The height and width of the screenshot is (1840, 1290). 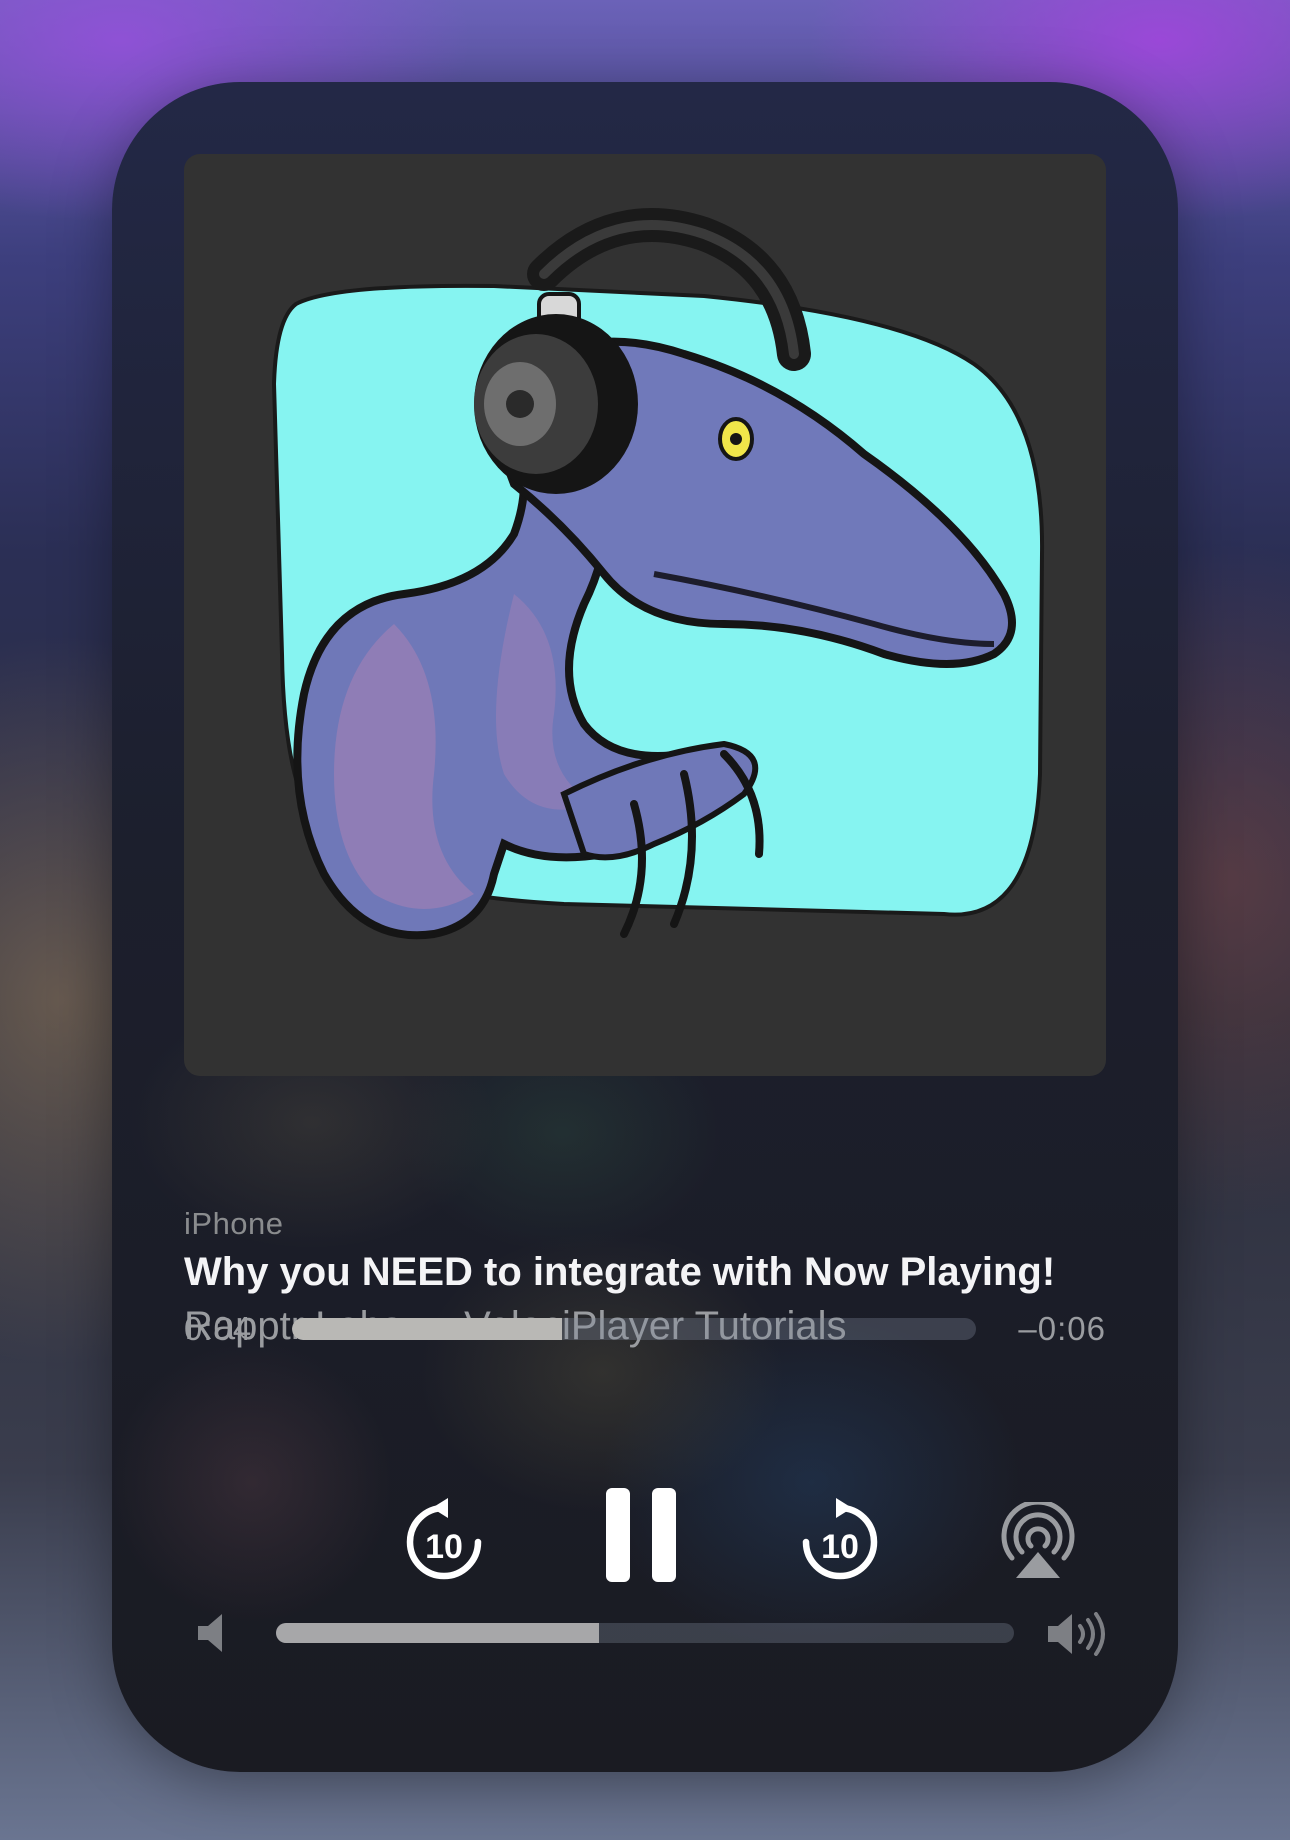 What do you see at coordinates (645, 1633) in the screenshot?
I see `volume-slider` at bounding box center [645, 1633].